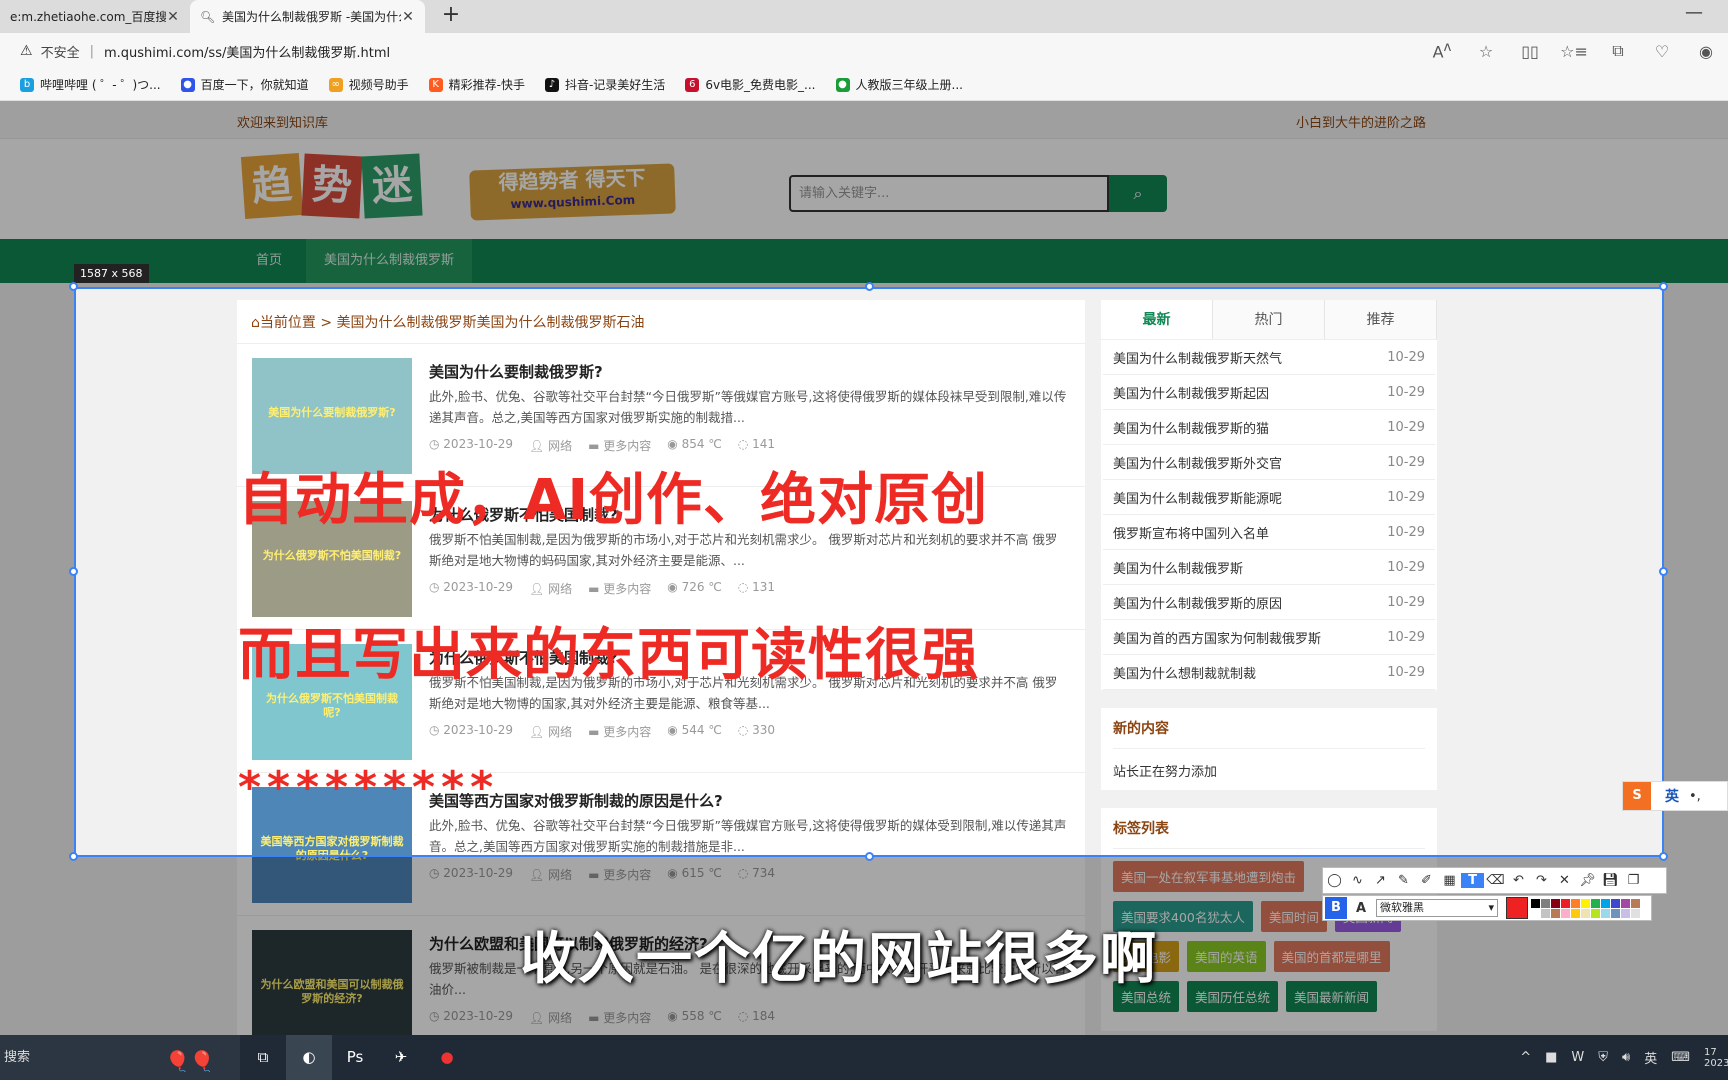 The height and width of the screenshot is (1080, 1728). I want to click on site-logo: 趋 势 迷, so click(331, 186).